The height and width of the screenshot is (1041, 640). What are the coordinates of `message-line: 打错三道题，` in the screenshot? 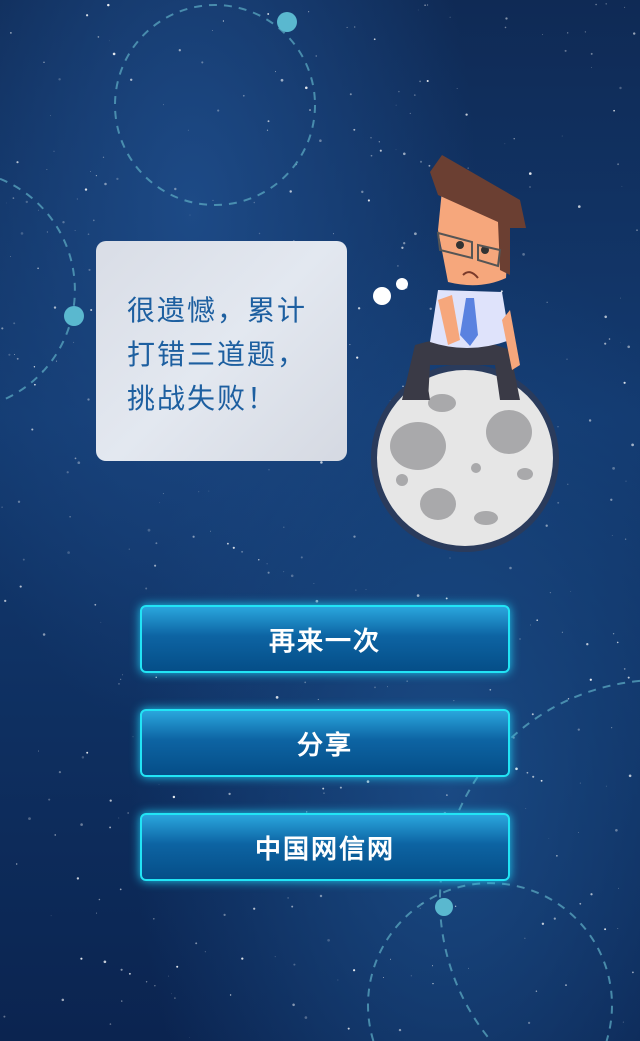 It's located at (217, 354).